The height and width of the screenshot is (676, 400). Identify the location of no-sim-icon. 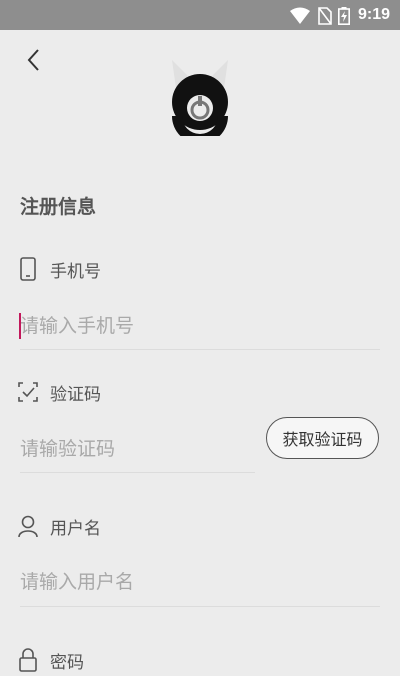
(325, 16).